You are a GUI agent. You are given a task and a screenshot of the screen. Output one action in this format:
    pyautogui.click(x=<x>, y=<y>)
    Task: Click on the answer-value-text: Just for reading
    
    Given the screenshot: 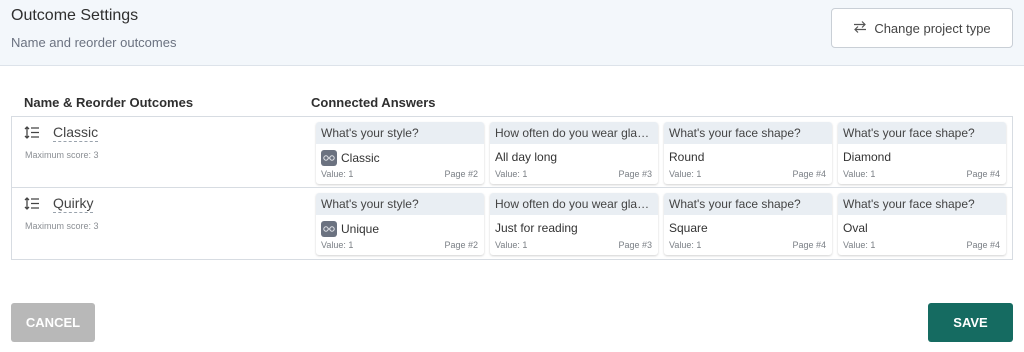 What is the action you would take?
    pyautogui.click(x=536, y=228)
    